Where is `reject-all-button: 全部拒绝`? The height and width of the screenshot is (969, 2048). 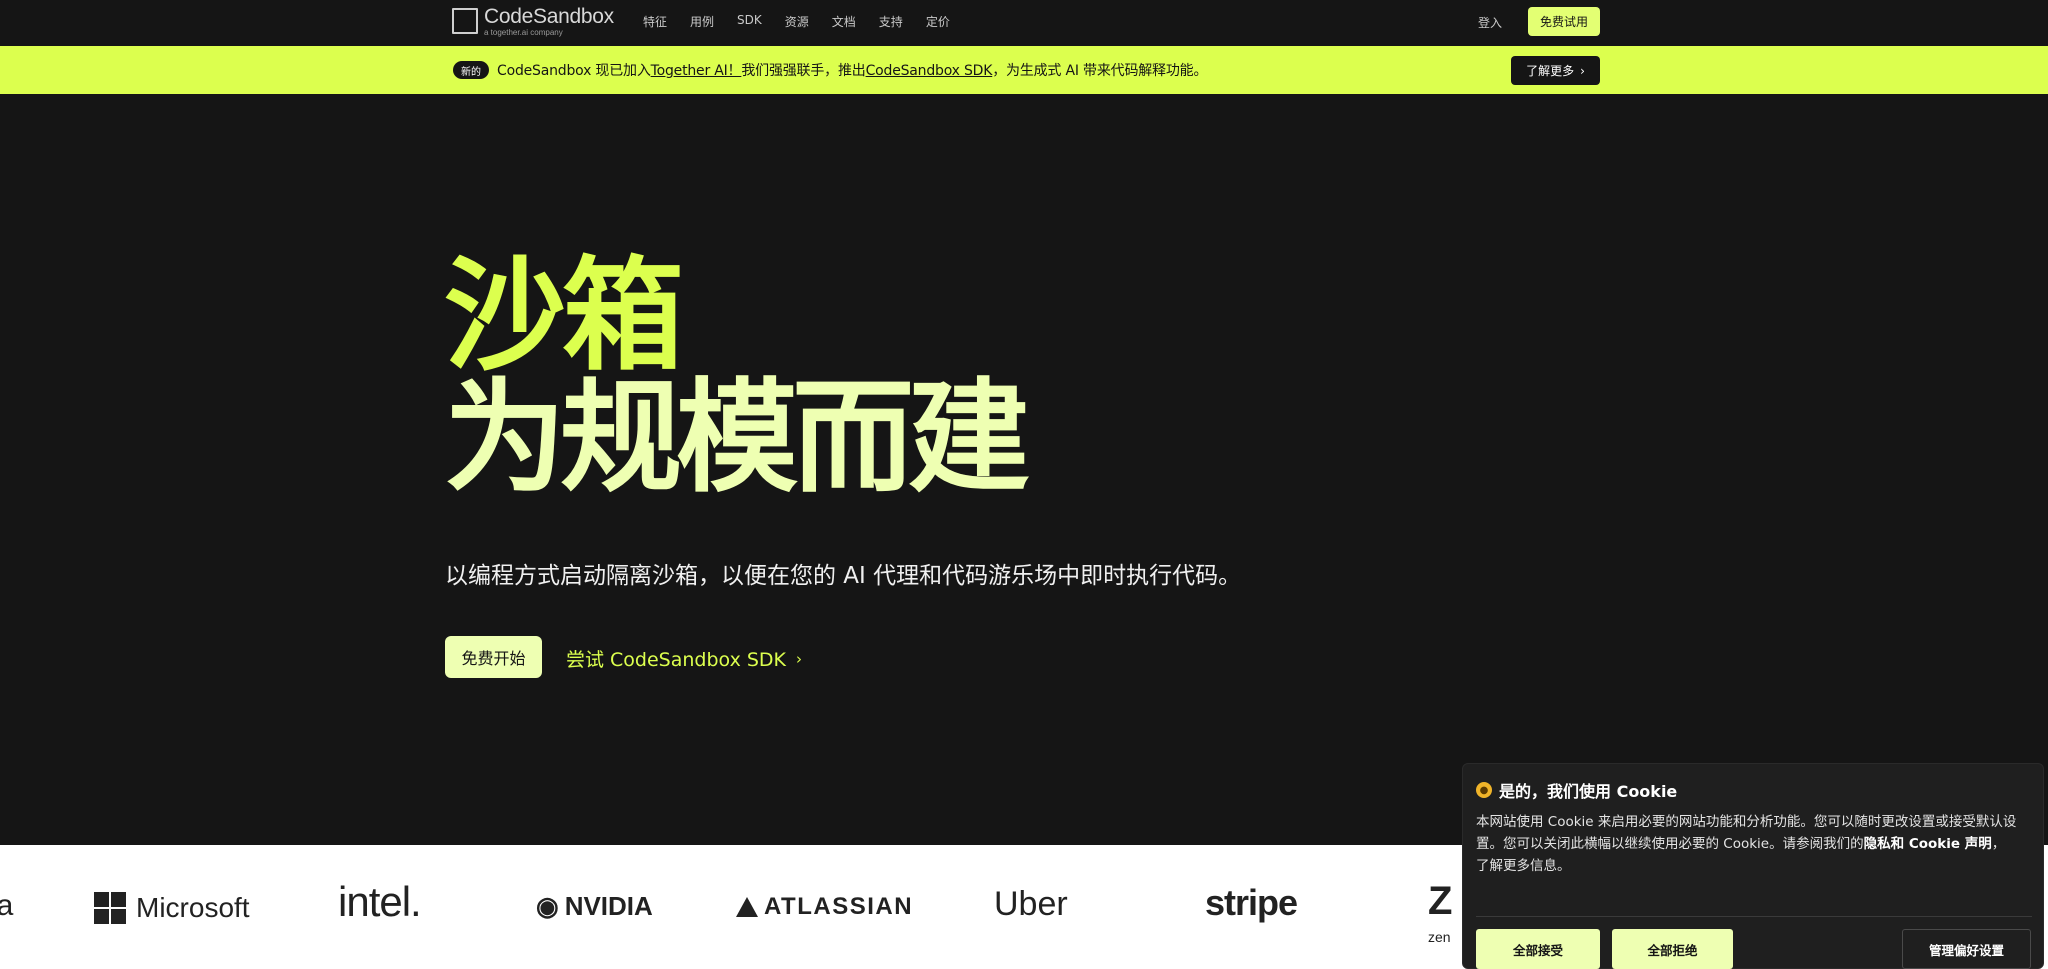 reject-all-button: 全部拒绝 is located at coordinates (1672, 949).